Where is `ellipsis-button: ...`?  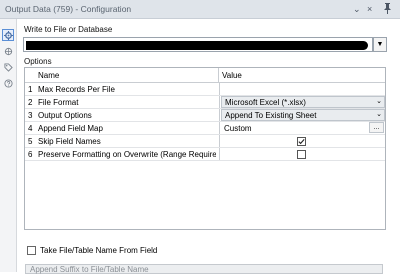 ellipsis-button: ... is located at coordinates (376, 127).